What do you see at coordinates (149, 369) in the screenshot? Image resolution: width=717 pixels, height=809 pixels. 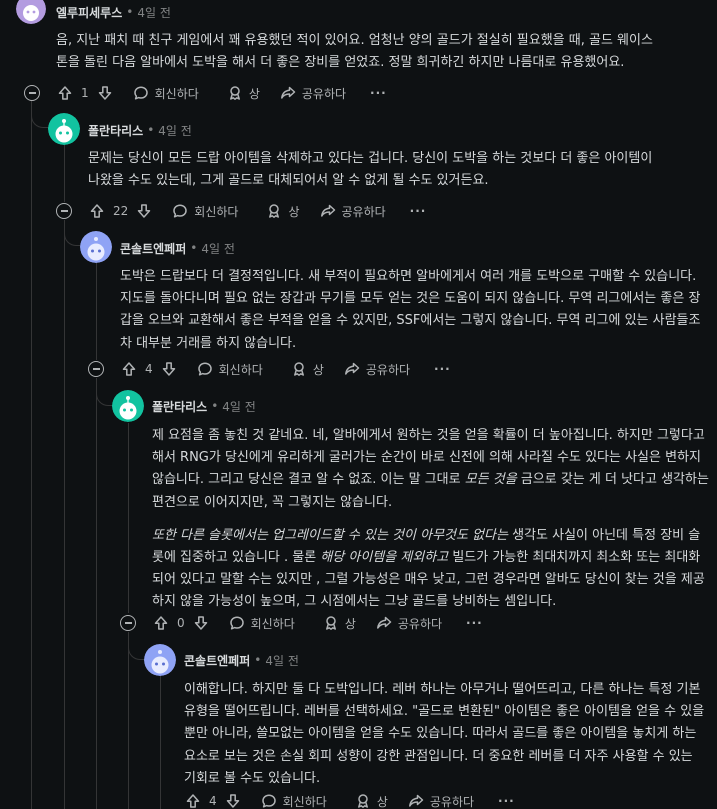 I see `vote-count: 4` at bounding box center [149, 369].